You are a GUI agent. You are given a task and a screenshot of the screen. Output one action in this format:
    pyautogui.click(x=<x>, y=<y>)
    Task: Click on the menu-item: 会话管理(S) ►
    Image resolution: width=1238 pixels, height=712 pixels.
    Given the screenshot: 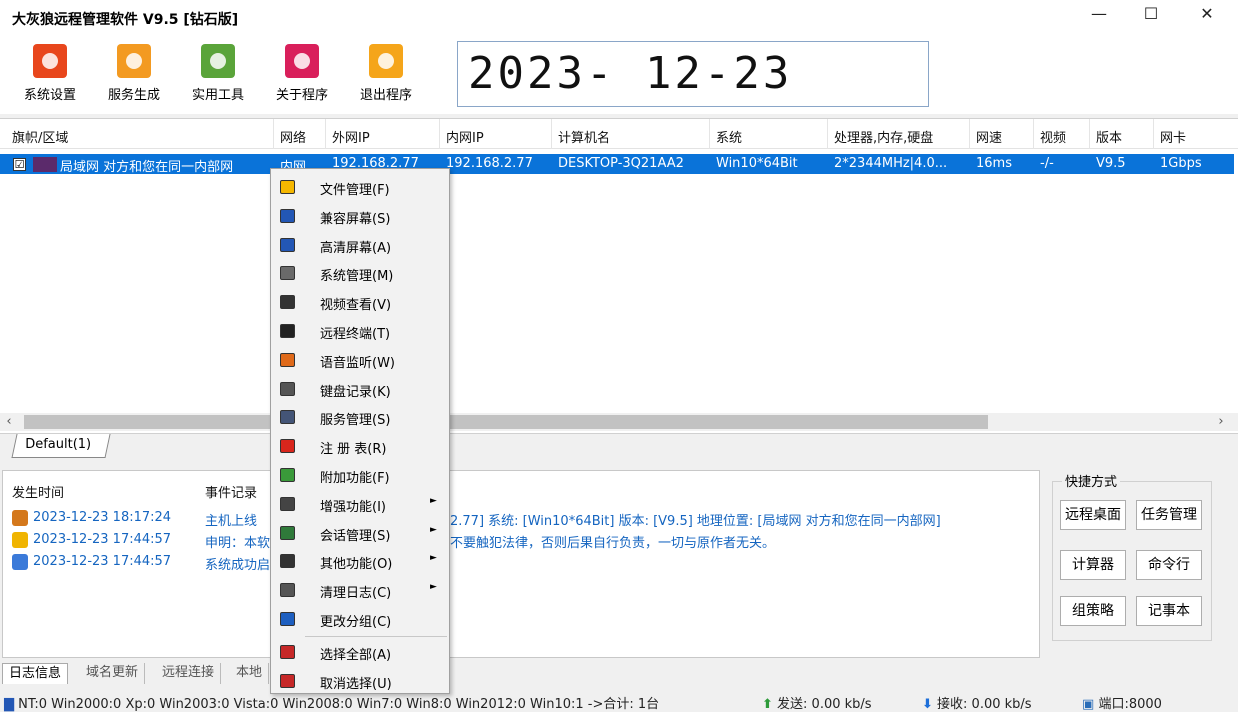 What is the action you would take?
    pyautogui.click(x=360, y=533)
    